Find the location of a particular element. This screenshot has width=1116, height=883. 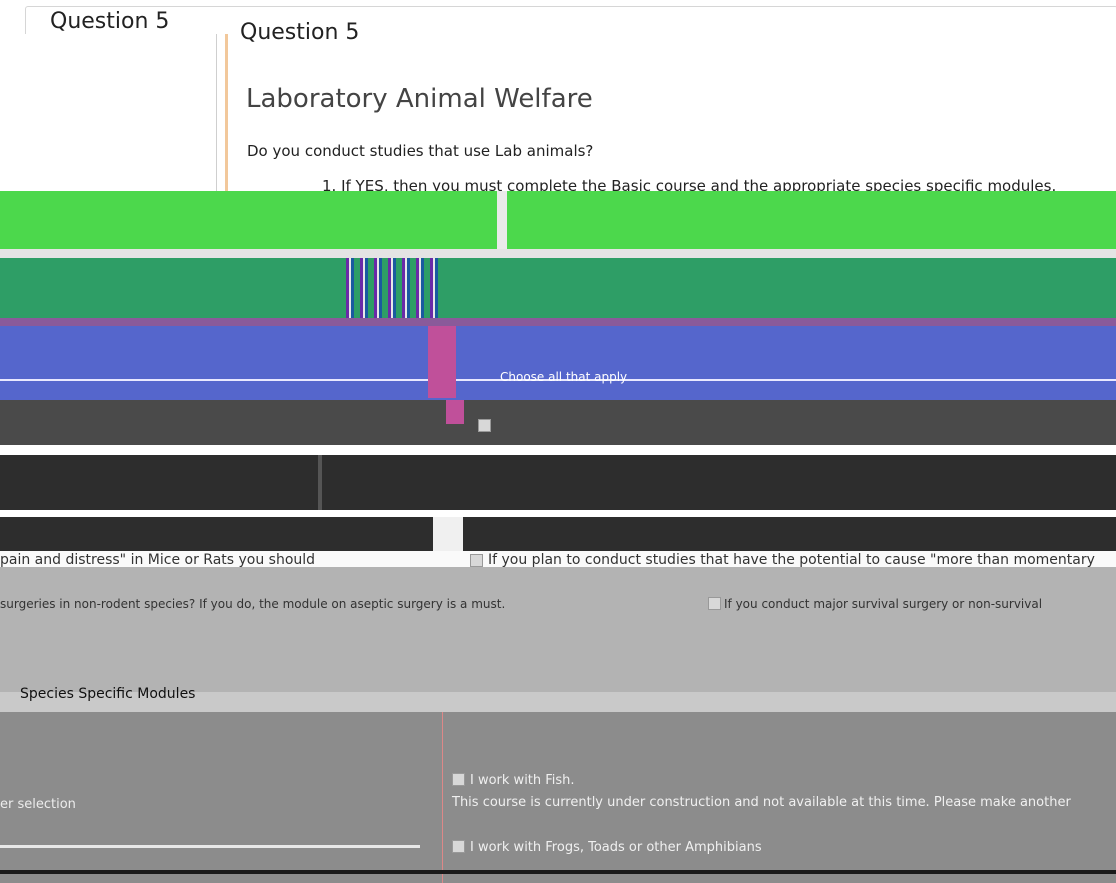

glitch-band-light-grey is located at coordinates (558, 629).